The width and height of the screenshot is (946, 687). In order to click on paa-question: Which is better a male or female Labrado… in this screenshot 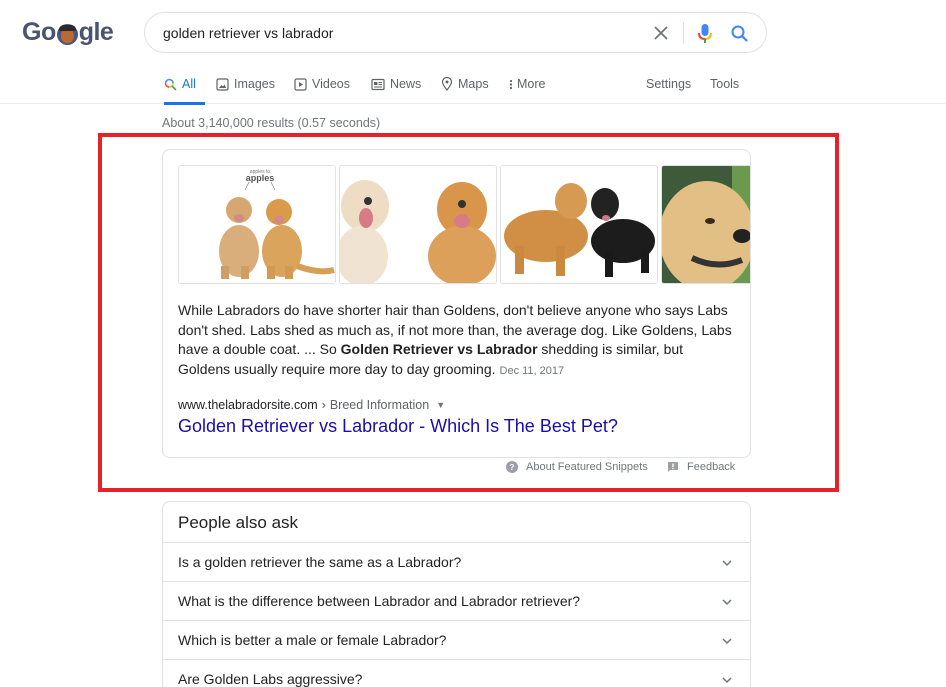, I will do `click(456, 639)`.